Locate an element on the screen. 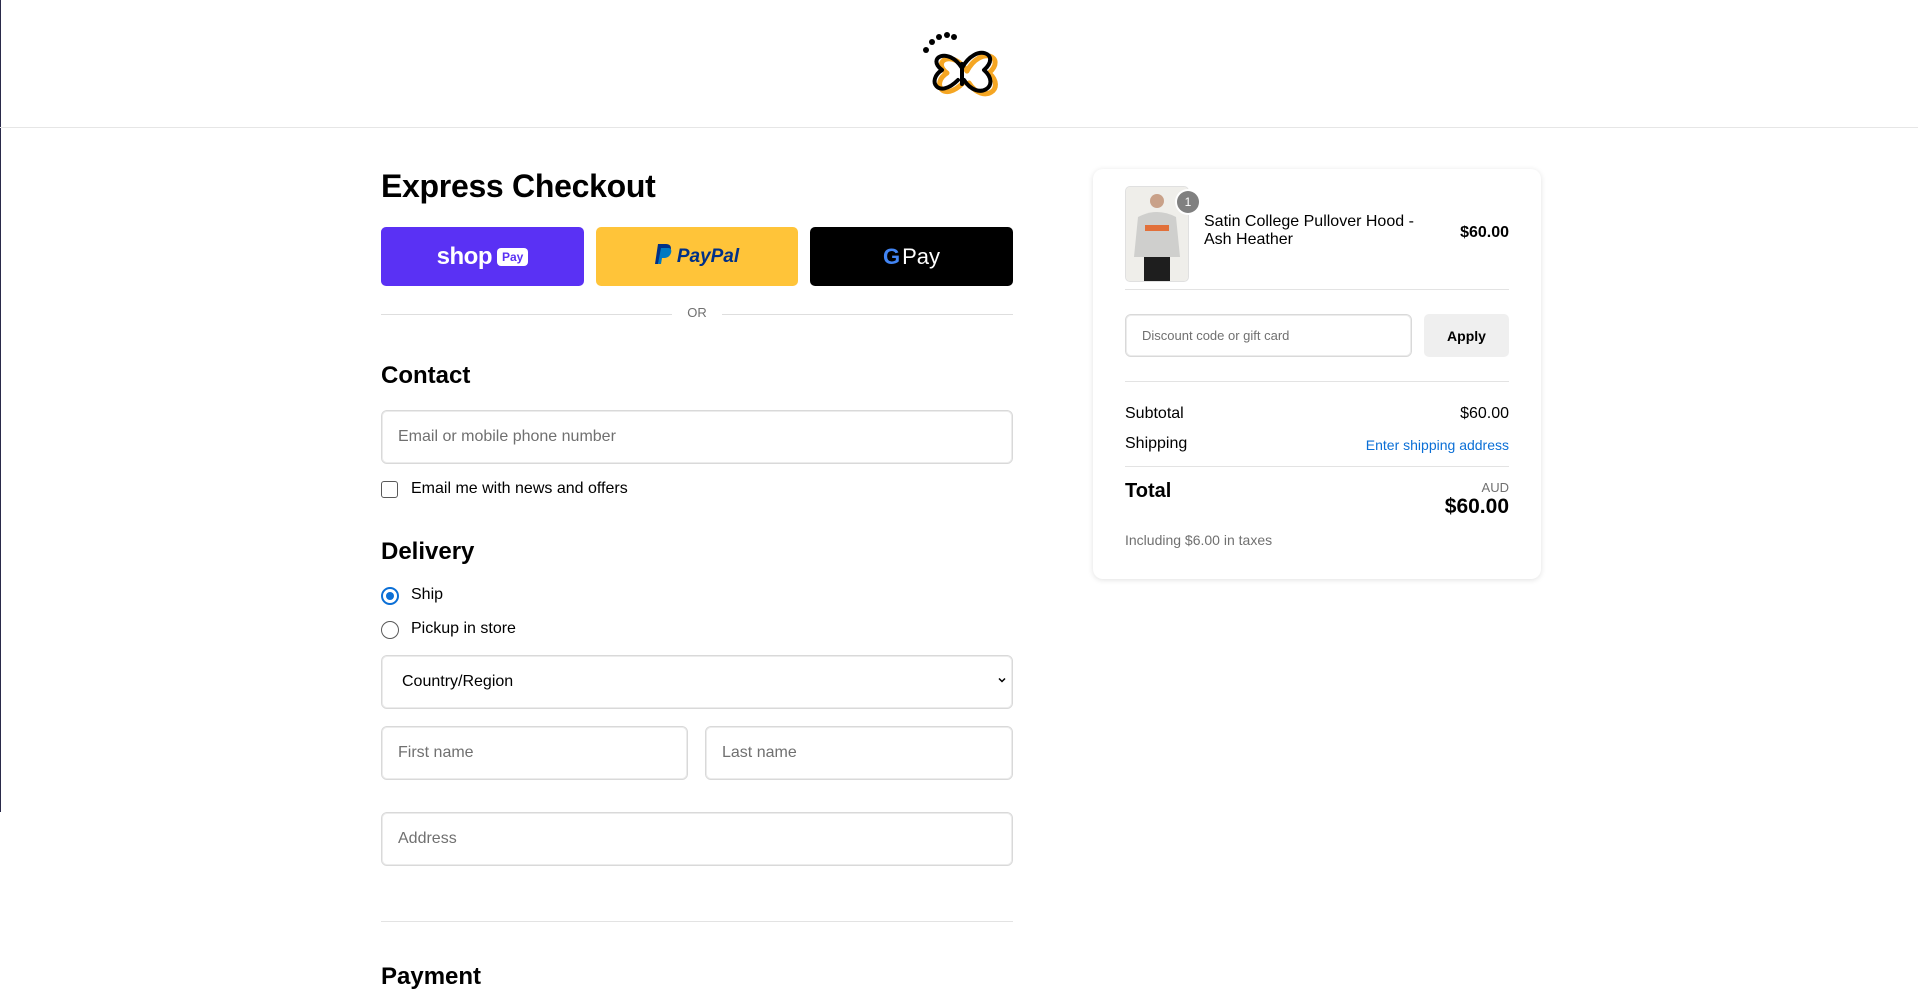 This screenshot has height=992, width=1918. express-checkout-title: Express Checkout is located at coordinates (518, 186).